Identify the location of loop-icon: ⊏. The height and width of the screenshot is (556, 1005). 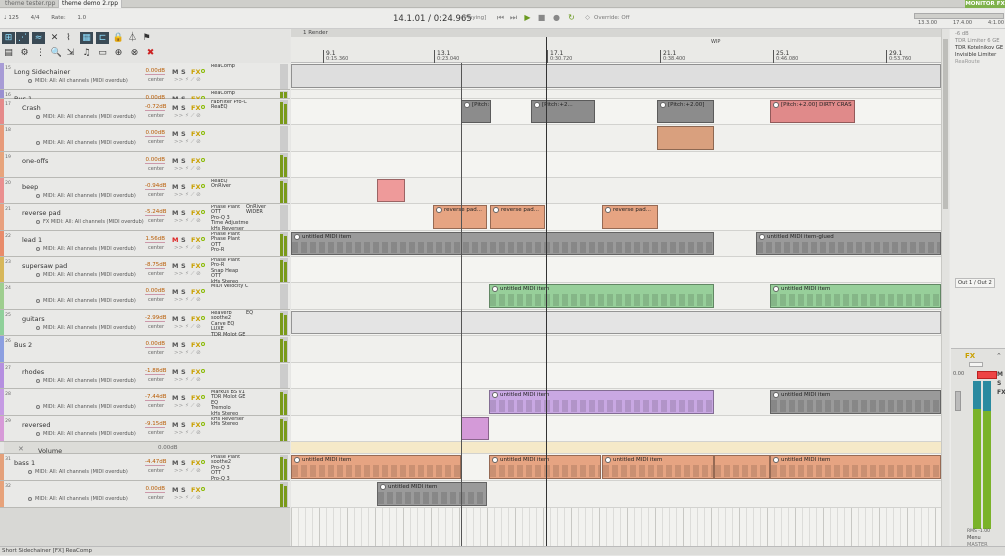
(102, 38).